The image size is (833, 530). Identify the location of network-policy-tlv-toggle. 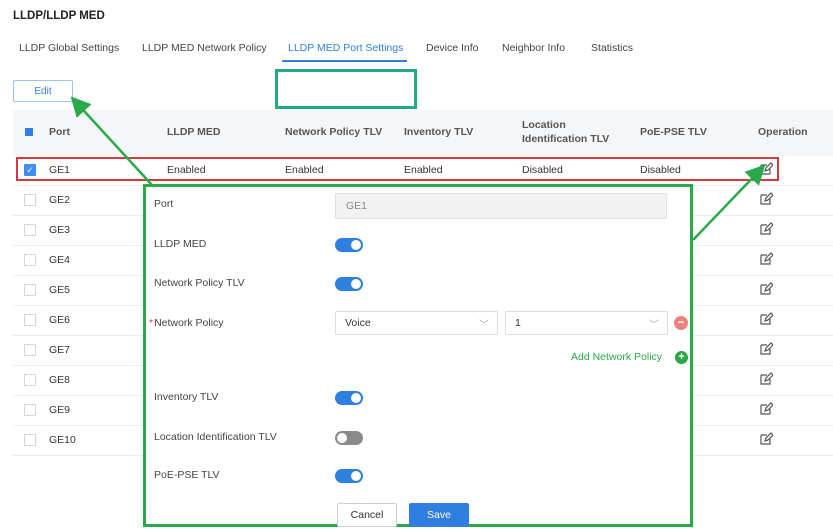
(349, 284).